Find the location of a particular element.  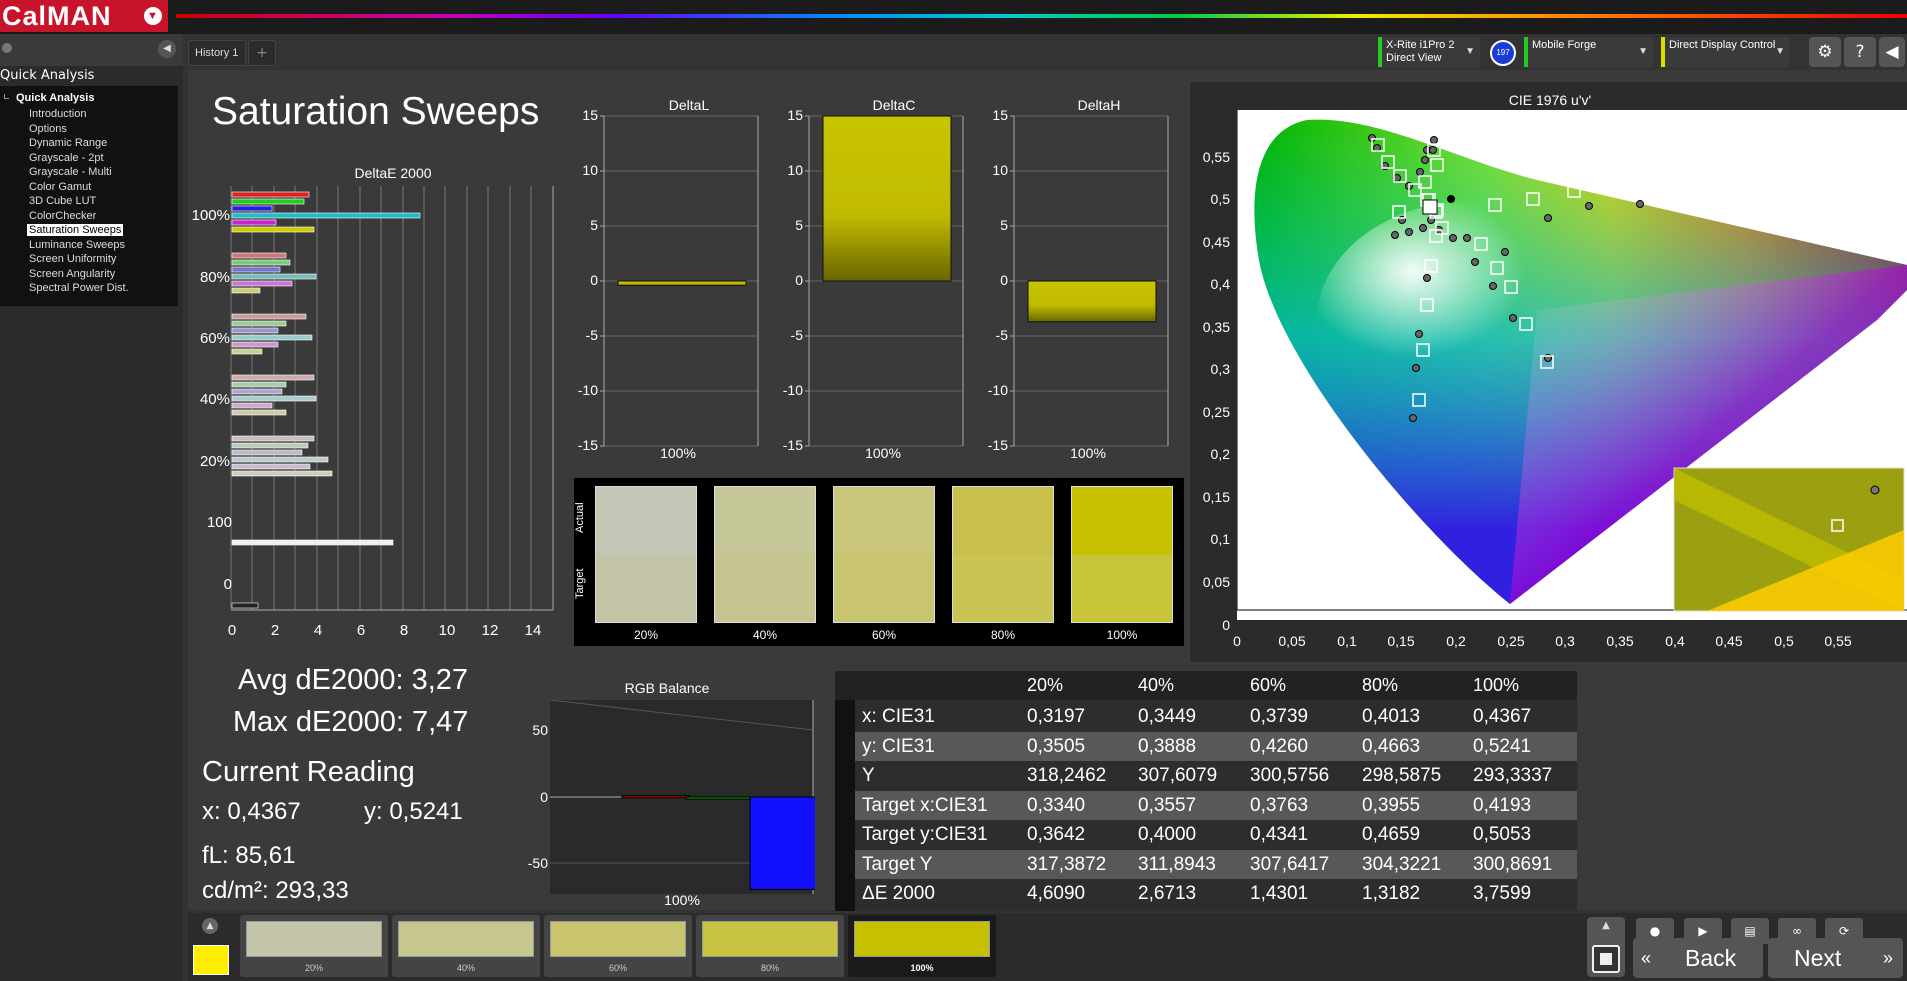

cie-ytick: 0,4 is located at coordinates (1220, 284).